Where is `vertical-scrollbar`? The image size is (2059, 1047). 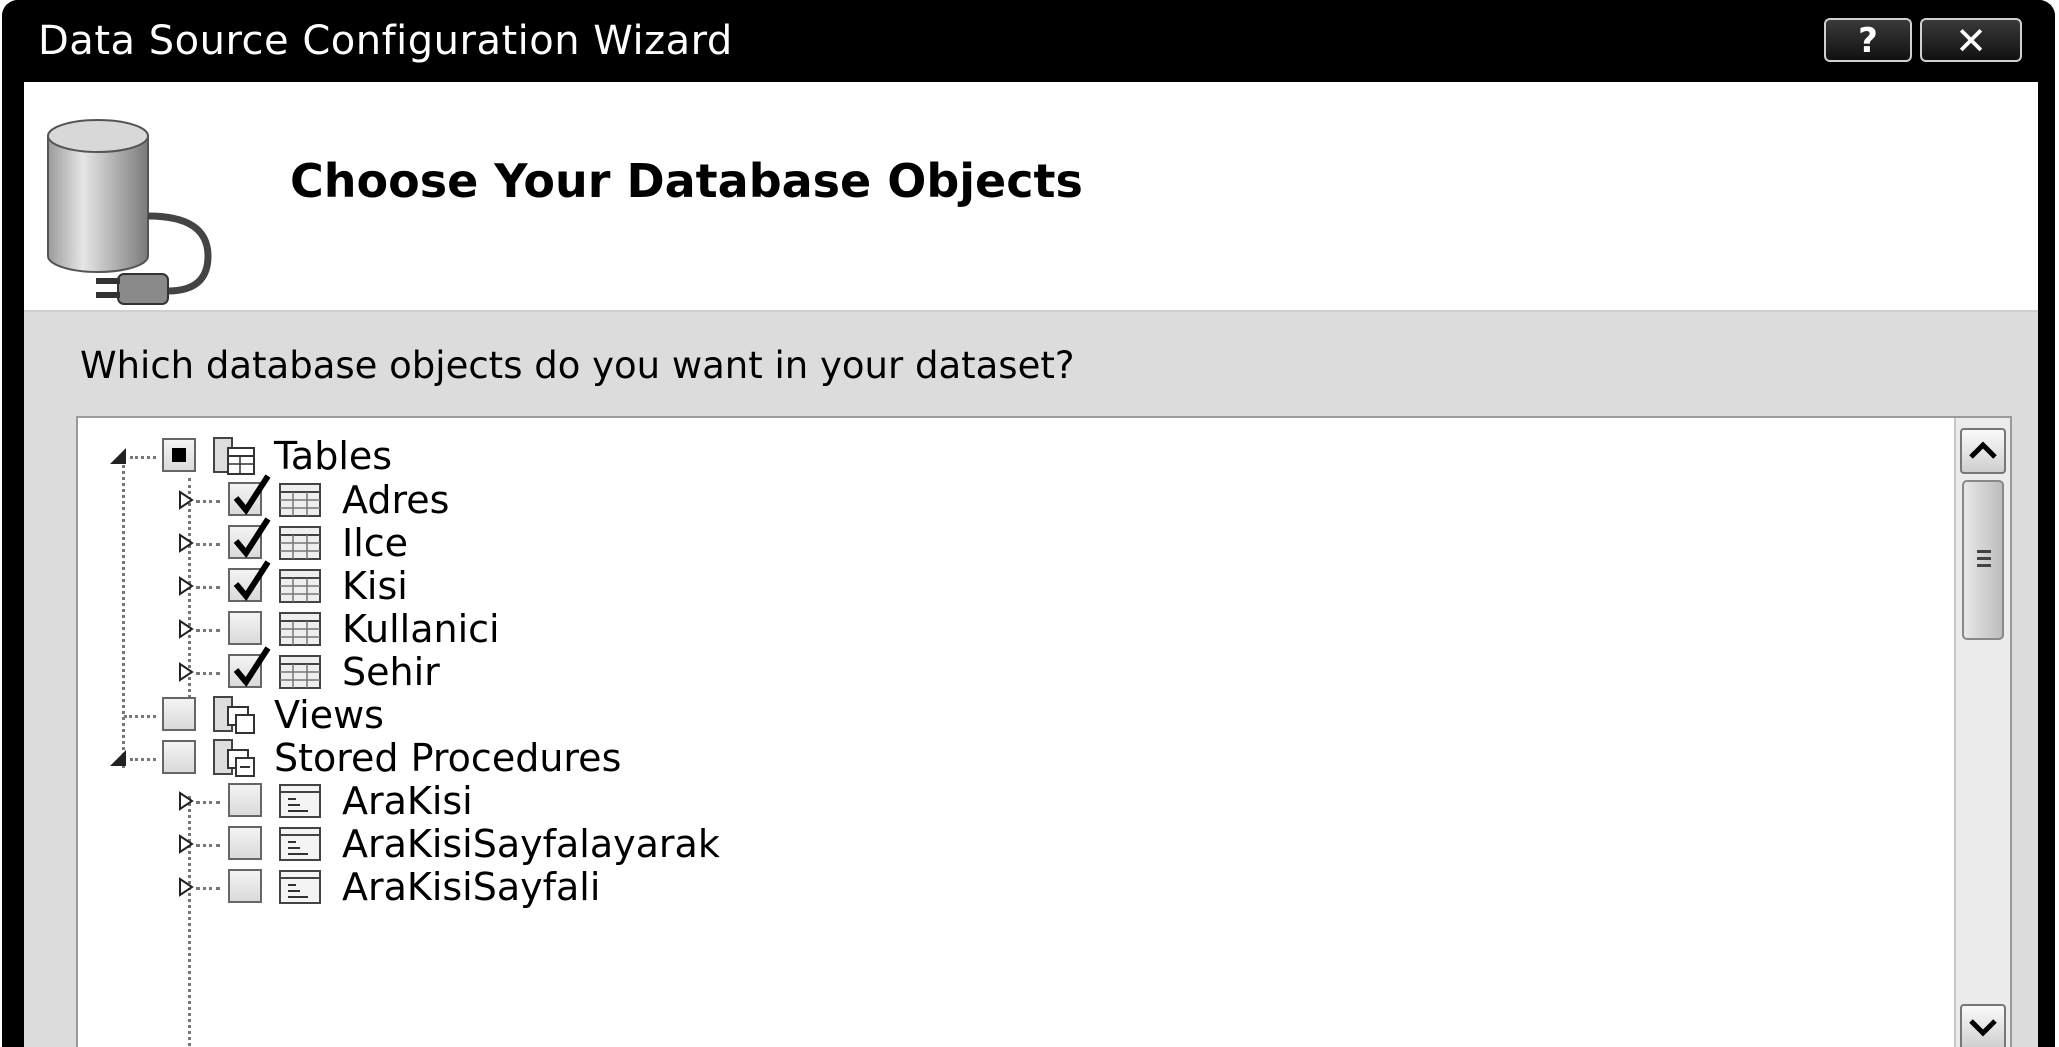 vertical-scrollbar is located at coordinates (1982, 732).